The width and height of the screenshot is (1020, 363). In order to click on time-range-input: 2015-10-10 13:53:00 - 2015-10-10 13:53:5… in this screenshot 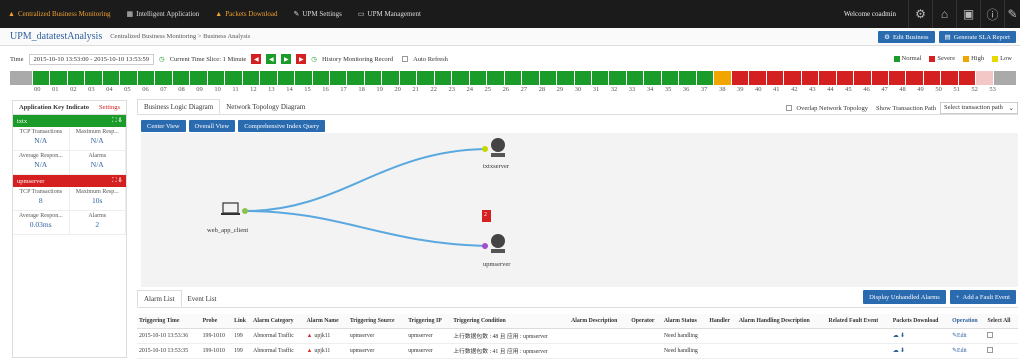, I will do `click(91, 59)`.